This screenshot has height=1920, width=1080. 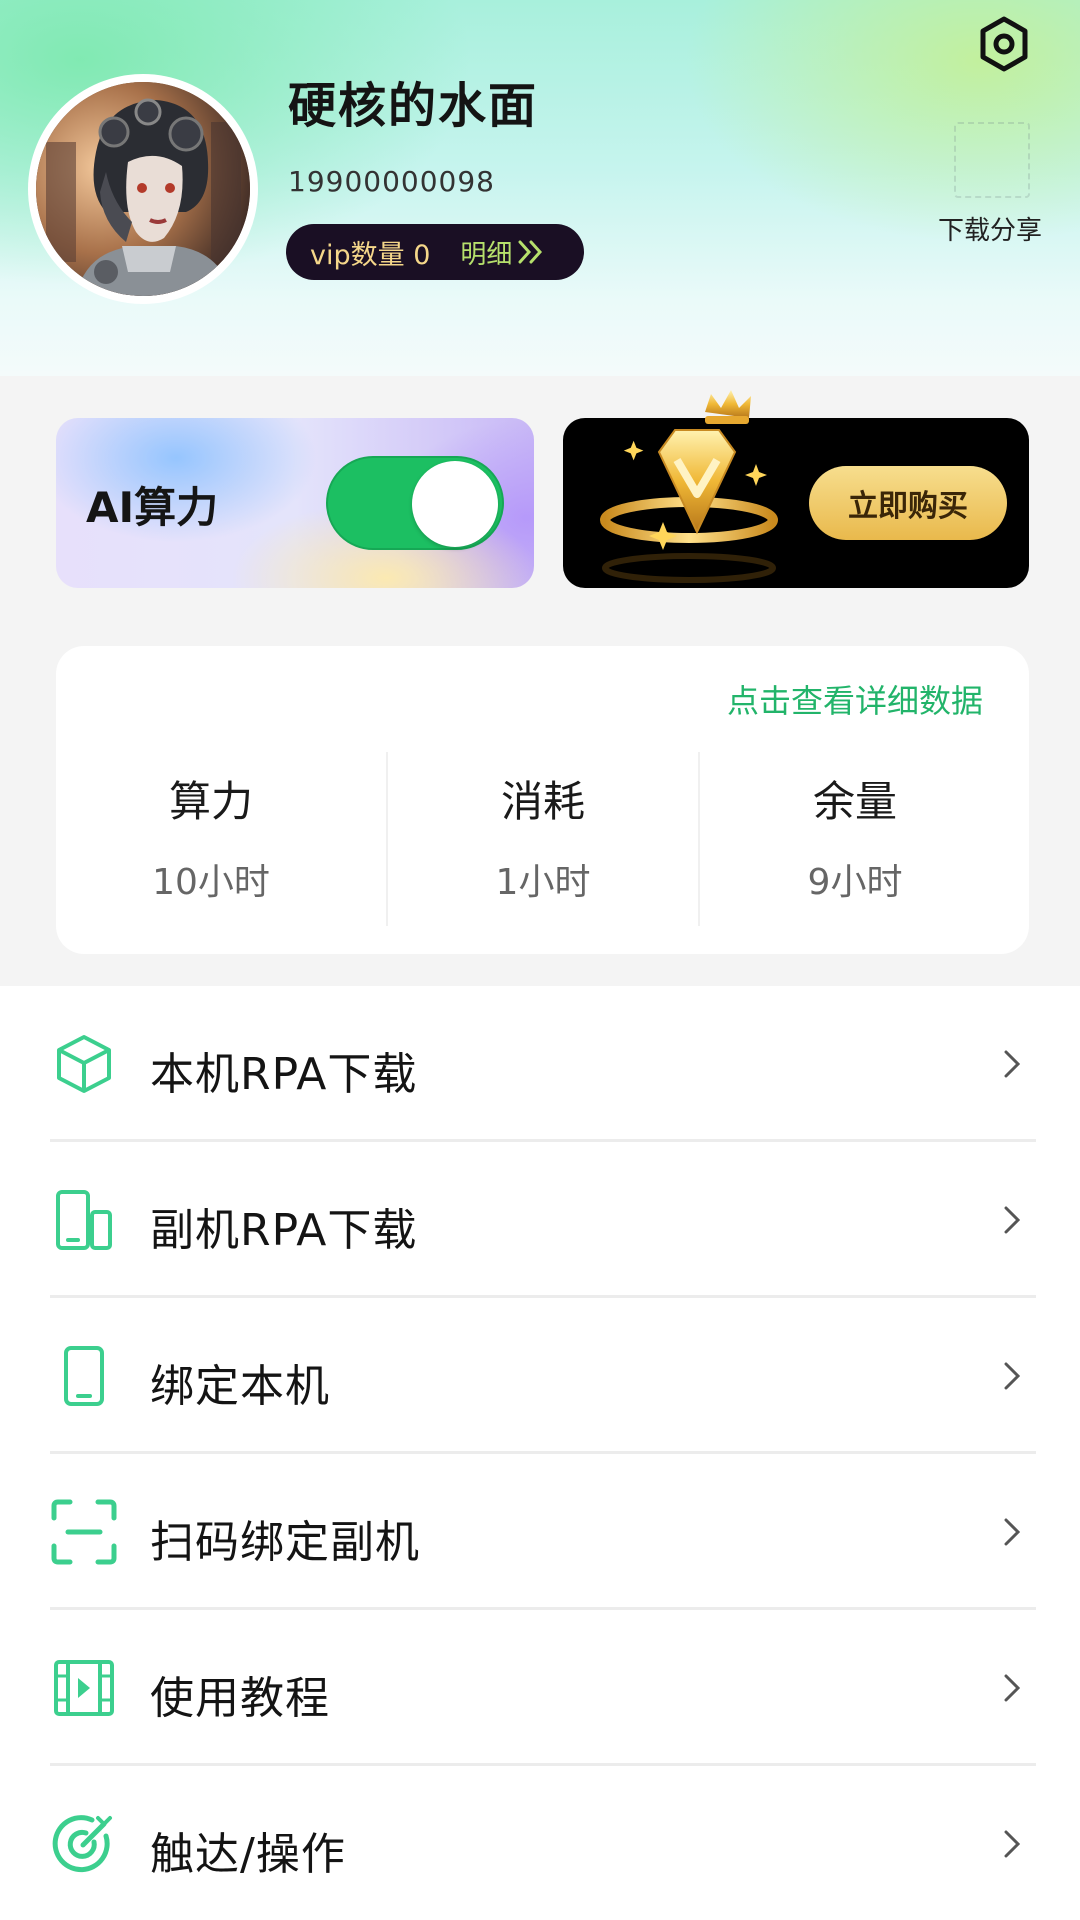 What do you see at coordinates (284, 1230) in the screenshot?
I see `menu-item-label: 副机RPA下载` at bounding box center [284, 1230].